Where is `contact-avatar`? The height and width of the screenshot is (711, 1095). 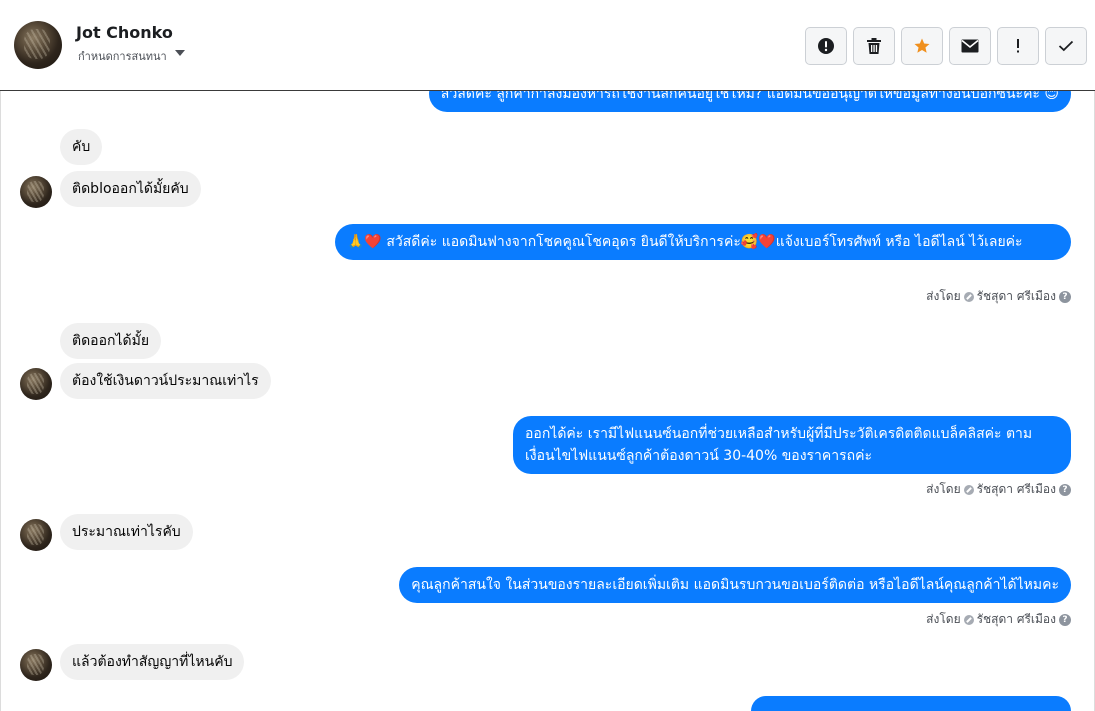
contact-avatar is located at coordinates (38, 45).